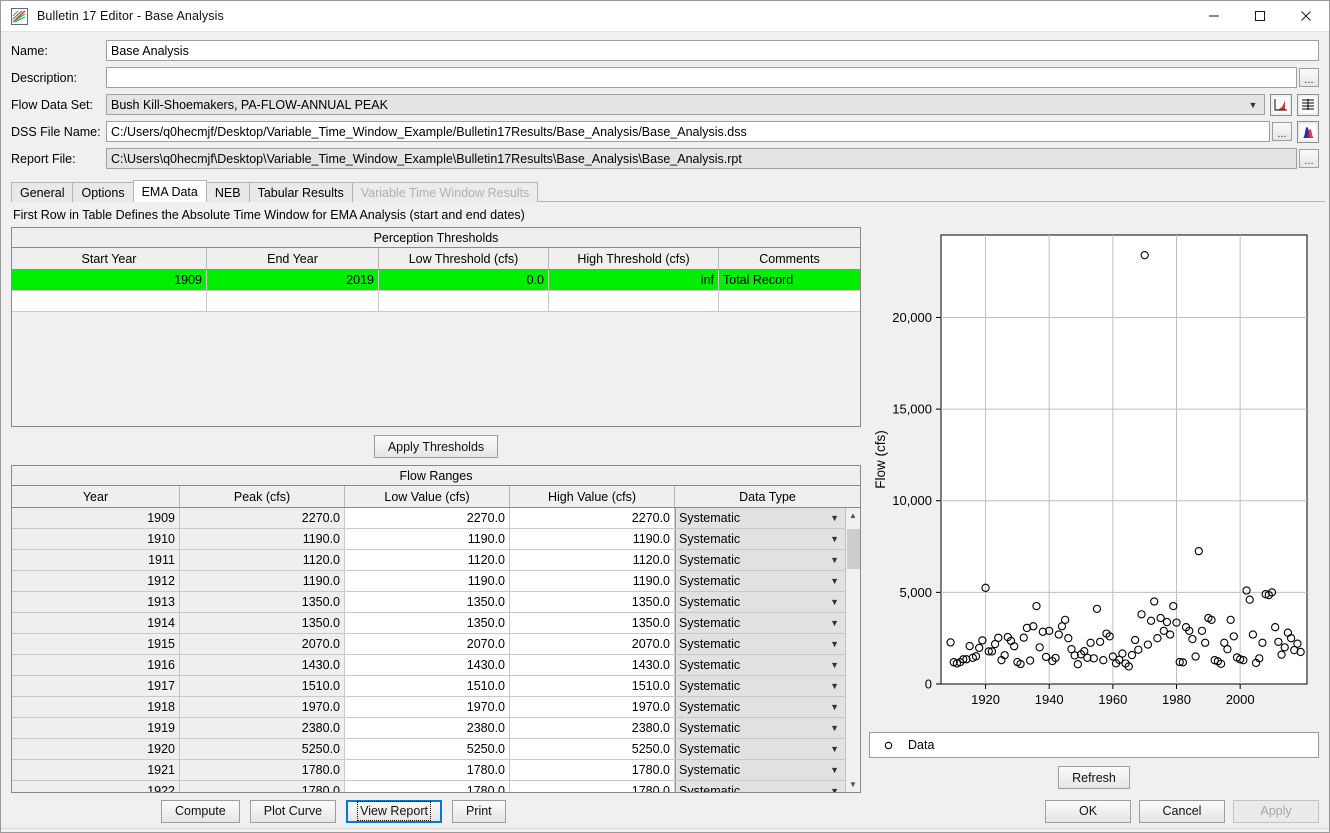 Image resolution: width=1330 pixels, height=833 pixels. What do you see at coordinates (300, 192) in the screenshot?
I see `tab-tabular-results: Tabular Results` at bounding box center [300, 192].